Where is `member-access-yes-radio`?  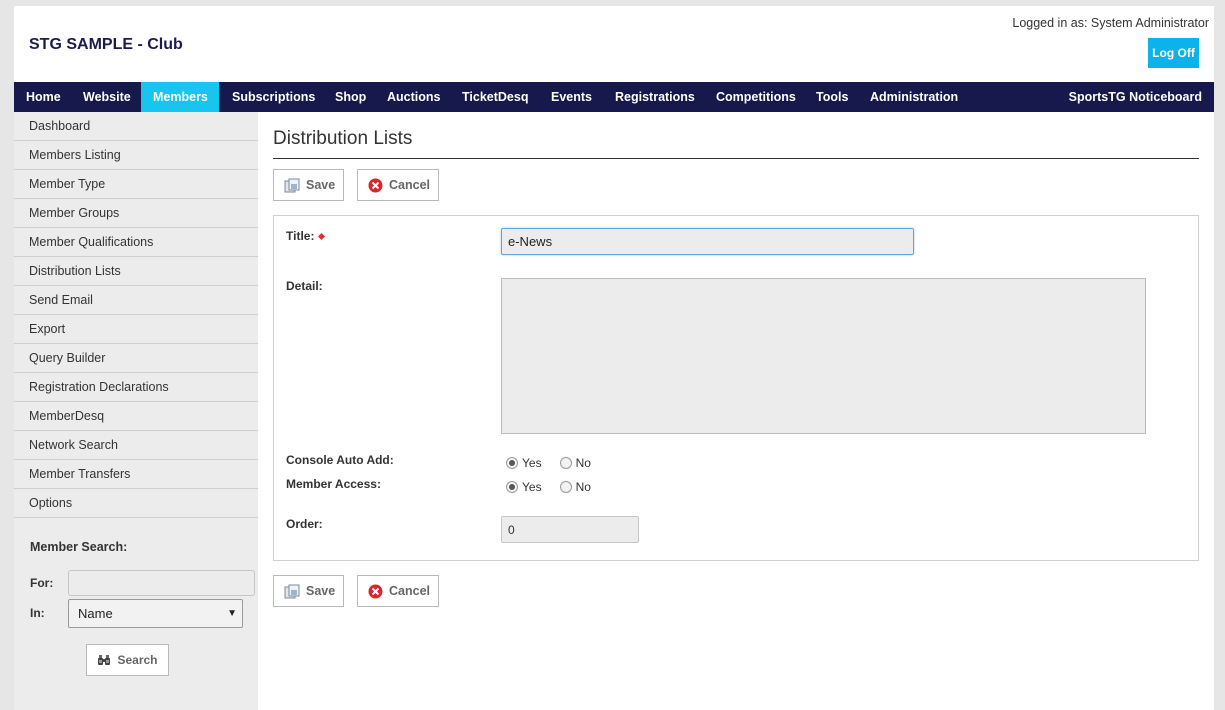 member-access-yes-radio is located at coordinates (512, 487).